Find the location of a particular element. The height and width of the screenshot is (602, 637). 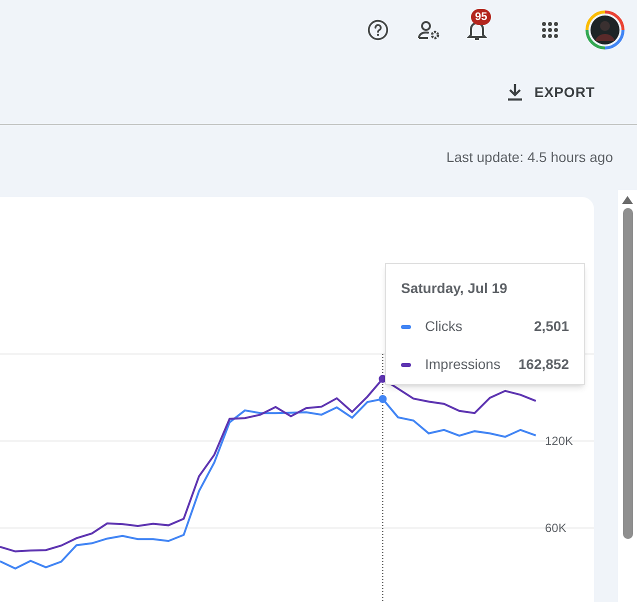

series-label: Clicks is located at coordinates (444, 326).